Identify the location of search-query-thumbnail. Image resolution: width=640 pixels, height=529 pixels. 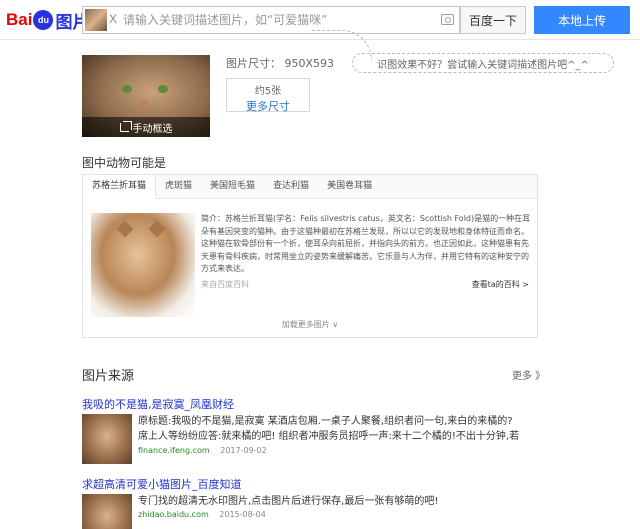
(96, 20).